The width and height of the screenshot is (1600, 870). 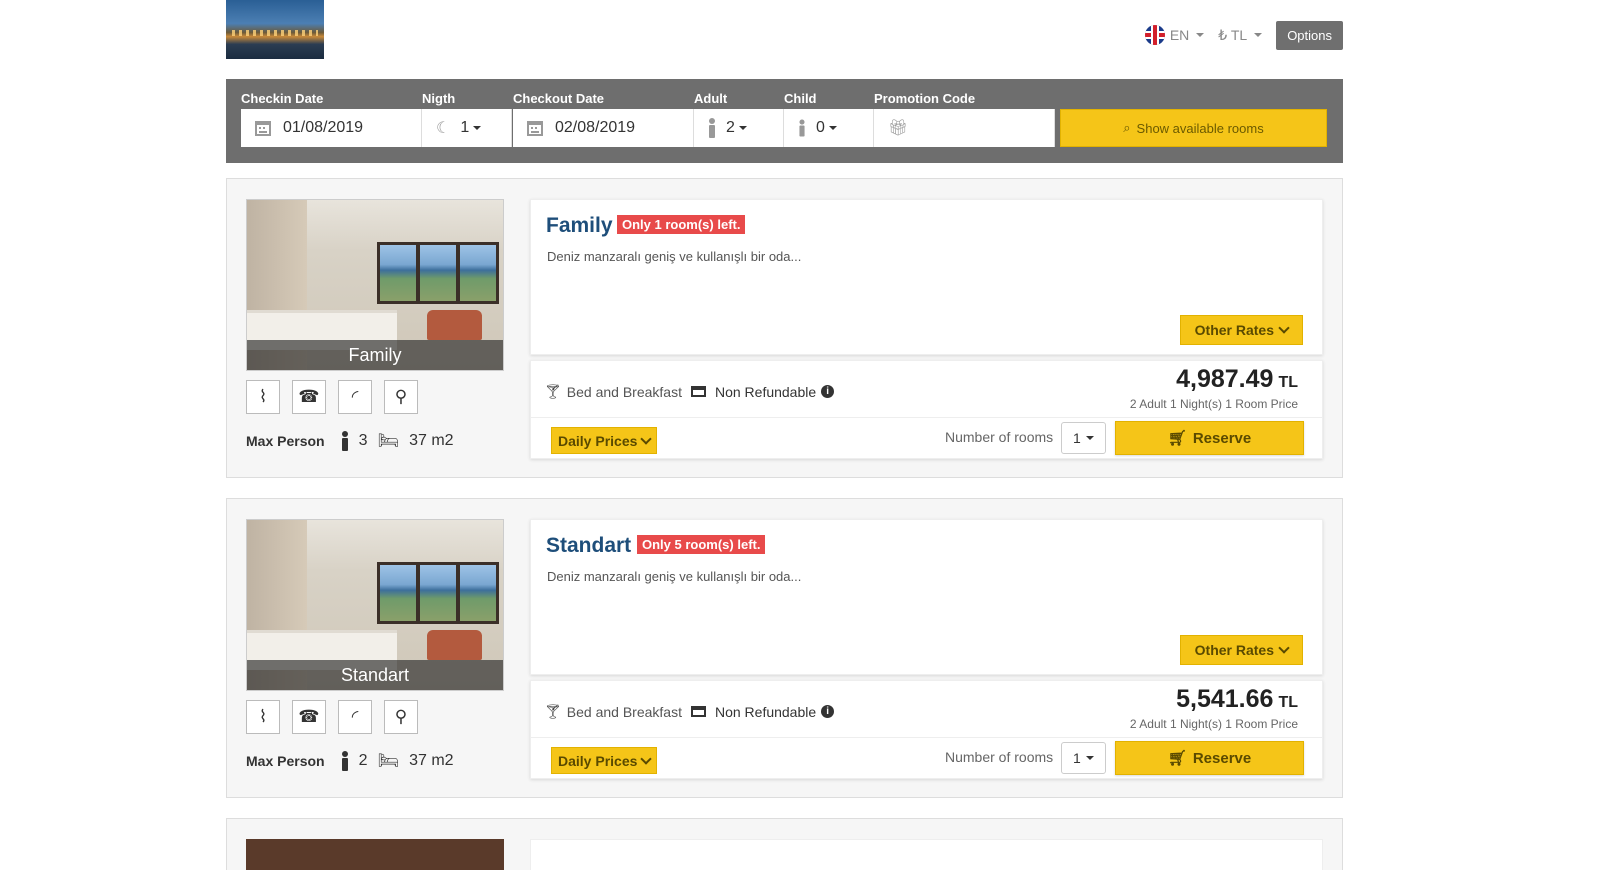 I want to click on currency-selector: ₺ TL, so click(x=1240, y=35).